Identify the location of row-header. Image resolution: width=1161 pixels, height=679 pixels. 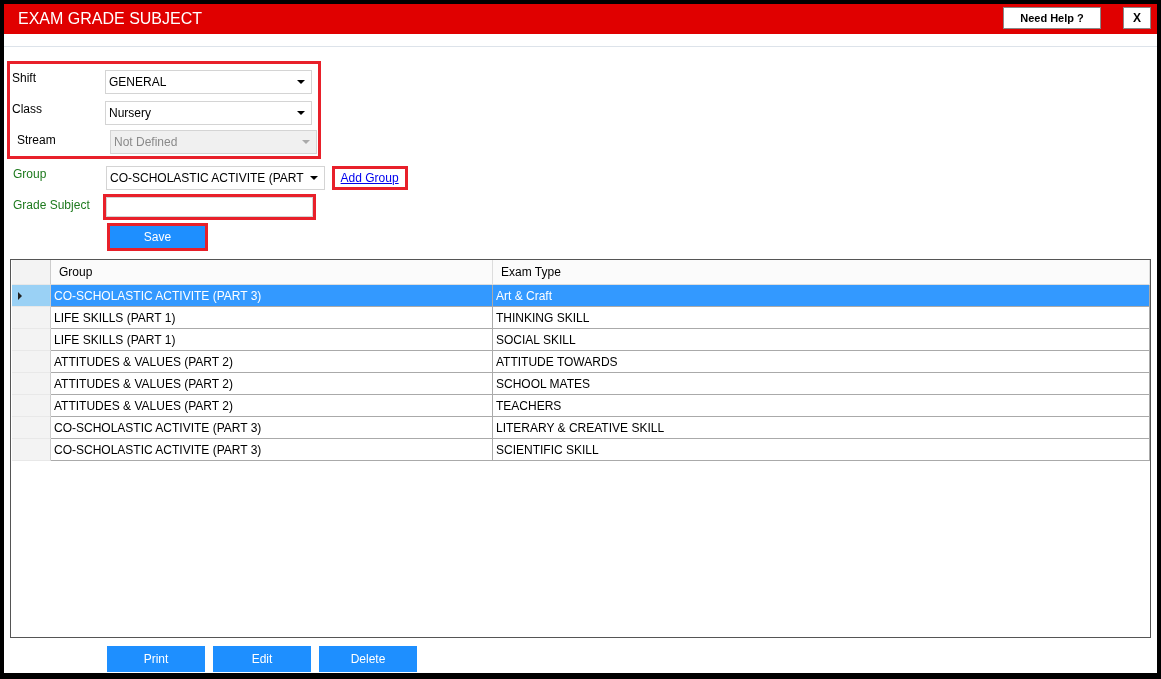
(31, 296).